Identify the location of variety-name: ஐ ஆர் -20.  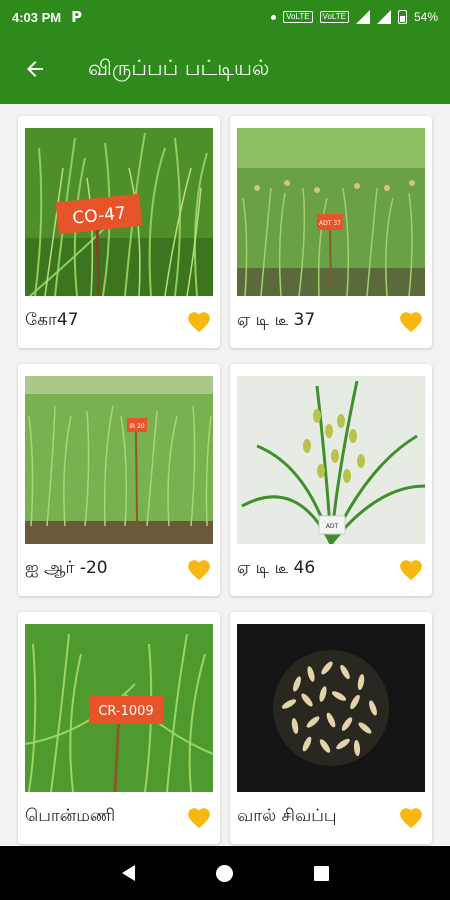
(66, 568).